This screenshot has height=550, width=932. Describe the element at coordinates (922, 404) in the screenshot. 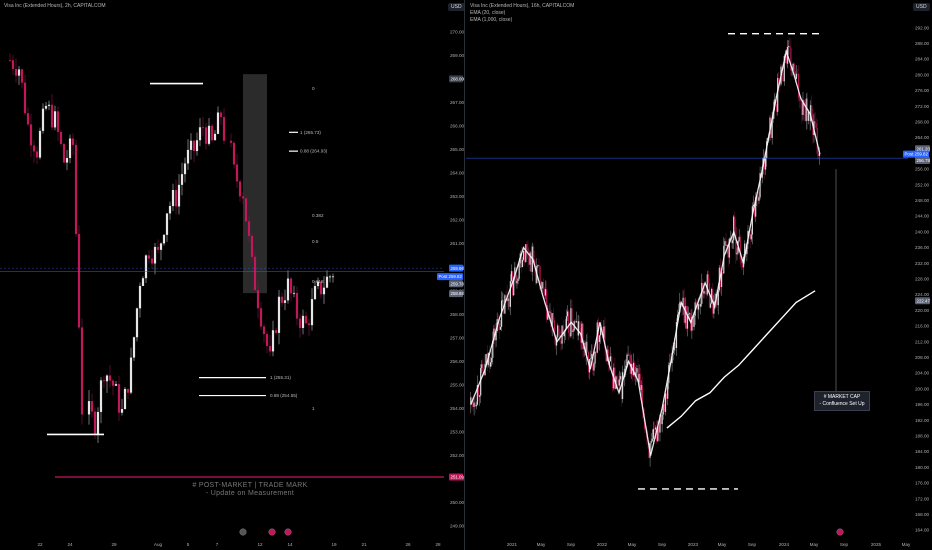

I see `price-tick-label: 196.00` at that location.